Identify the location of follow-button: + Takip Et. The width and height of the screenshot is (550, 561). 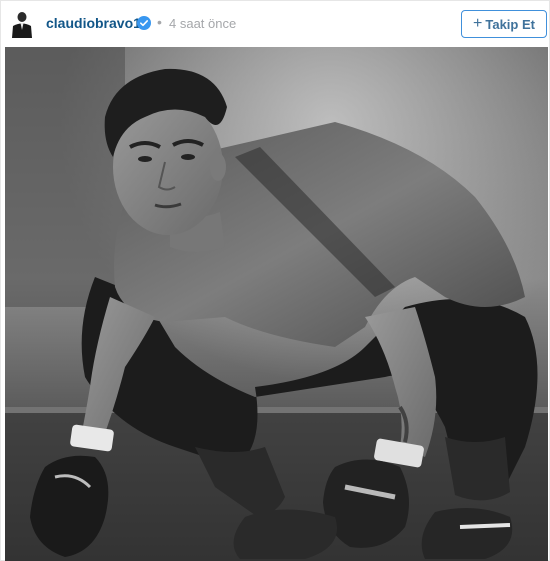
(504, 24).